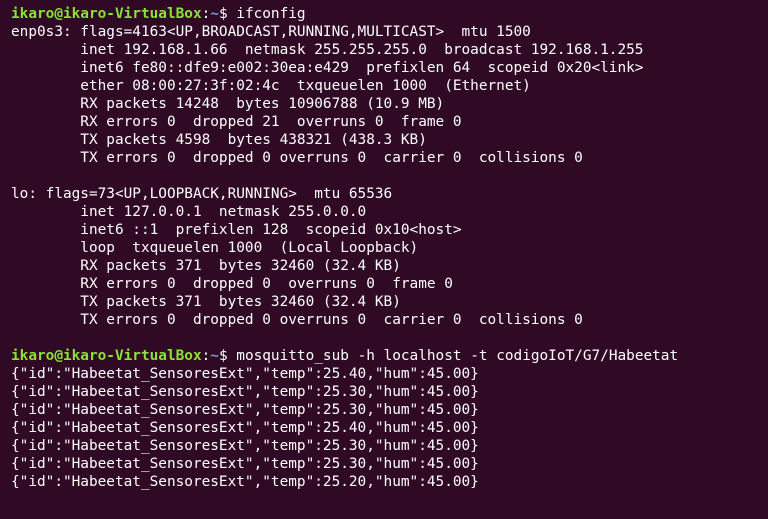 This screenshot has width=768, height=519. I want to click on output-line: TX packets 371 bytes 32460 (32.4 KB), so click(206, 302).